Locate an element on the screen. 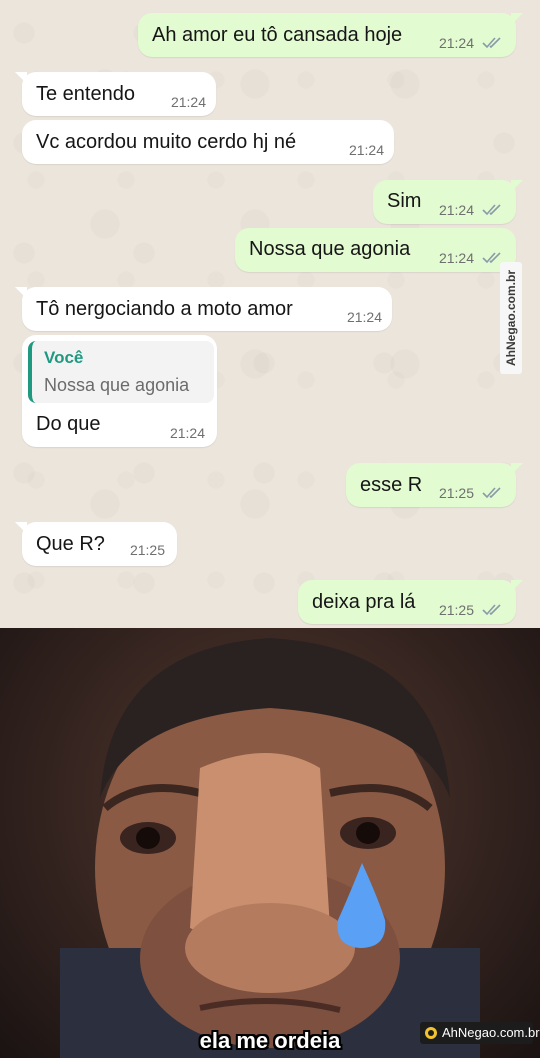 This screenshot has height=1058, width=540. message-text: Tô nergociando a moto amor is located at coordinates (164, 309).